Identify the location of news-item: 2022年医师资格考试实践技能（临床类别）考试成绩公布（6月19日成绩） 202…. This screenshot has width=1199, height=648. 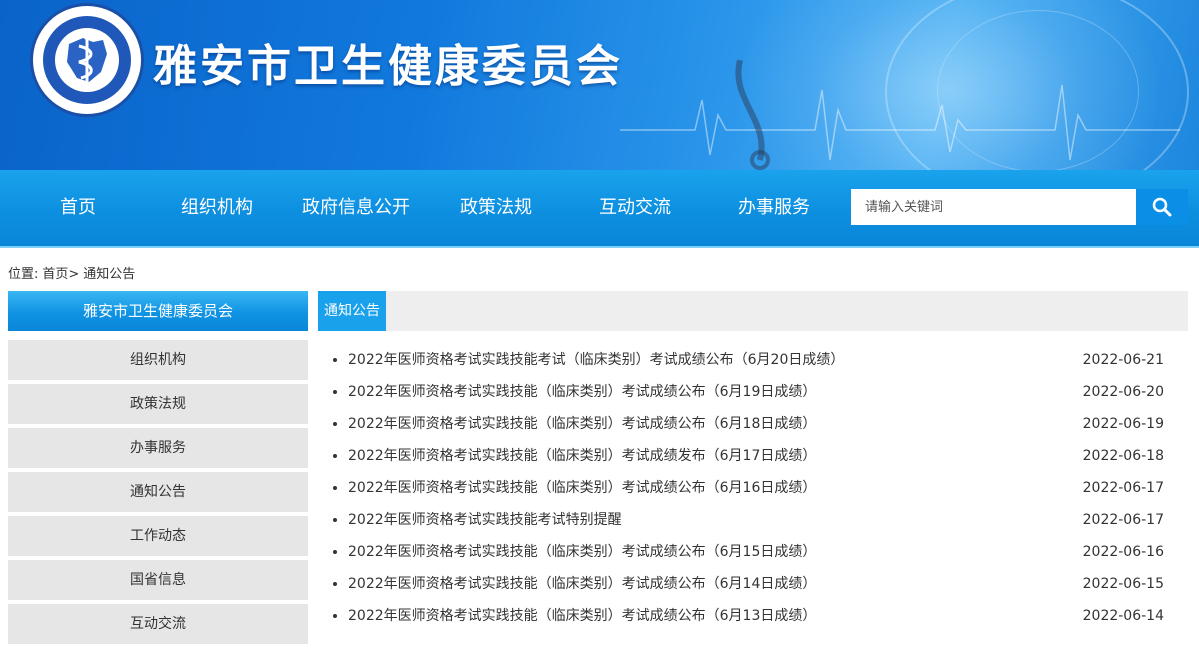
(753, 392).